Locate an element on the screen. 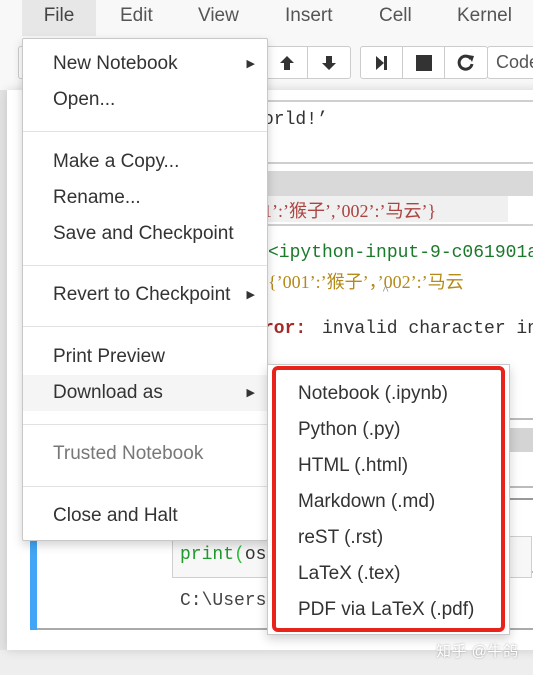  menu-item-label: Save and Checkpoint is located at coordinates (143, 233).